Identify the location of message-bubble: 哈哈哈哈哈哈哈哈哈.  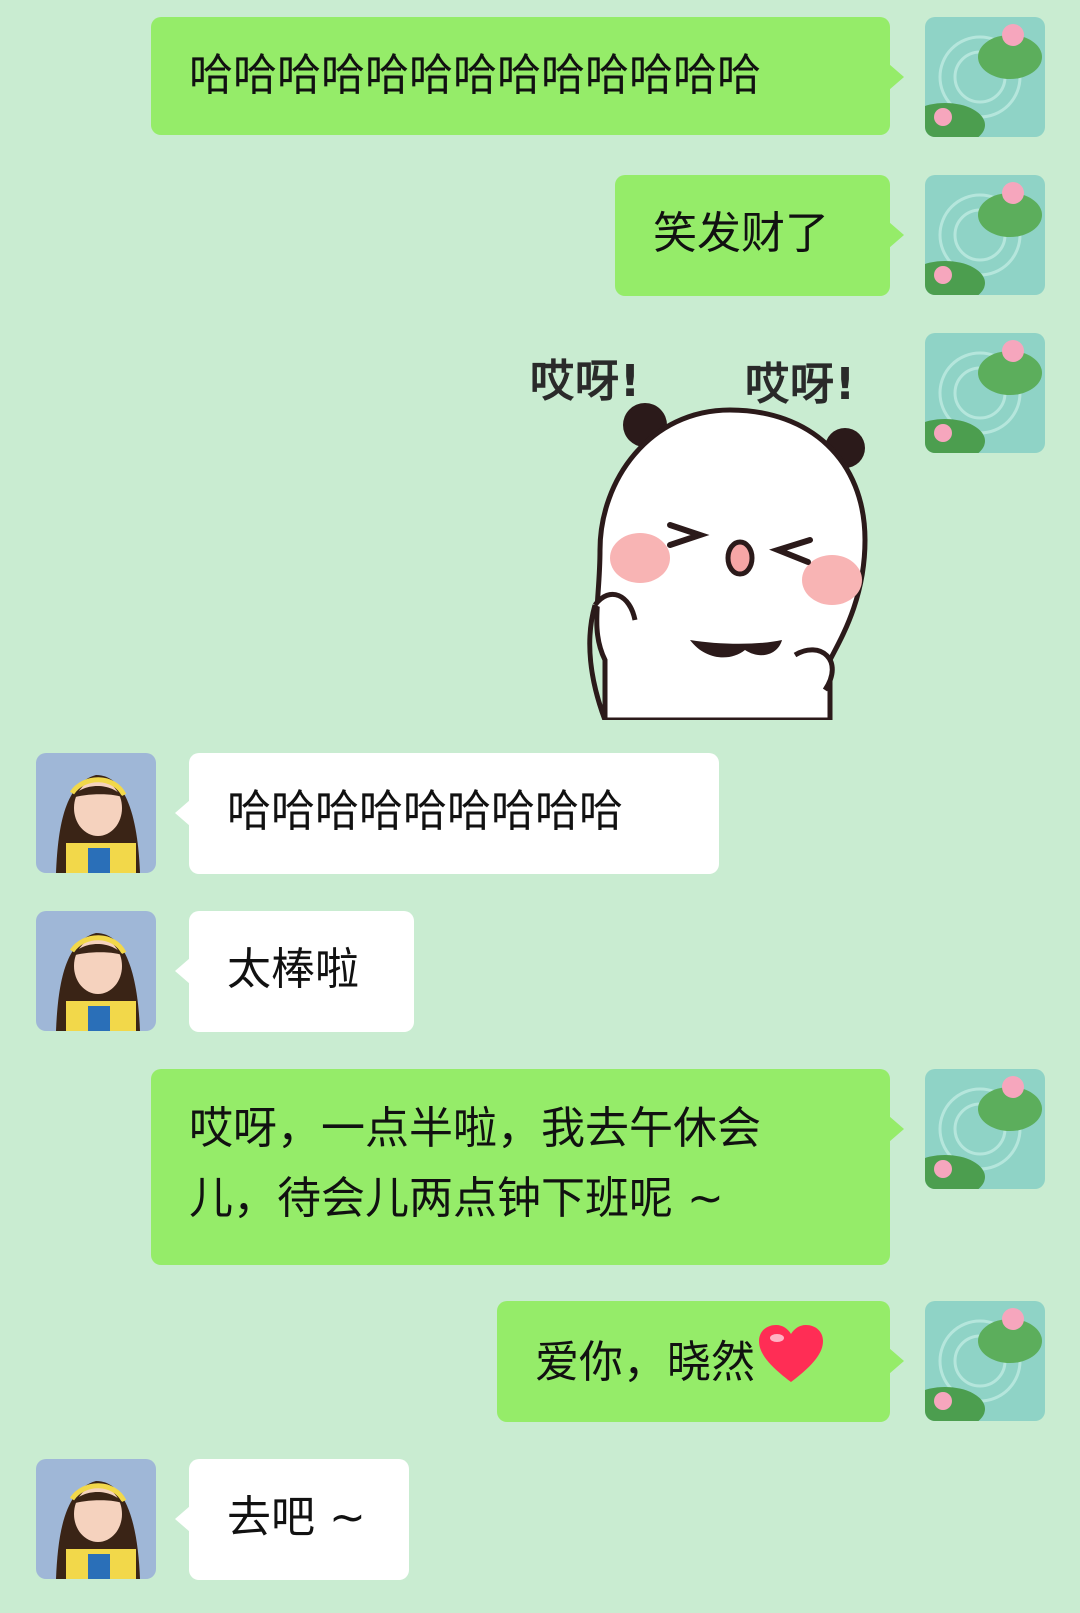
(447, 813).